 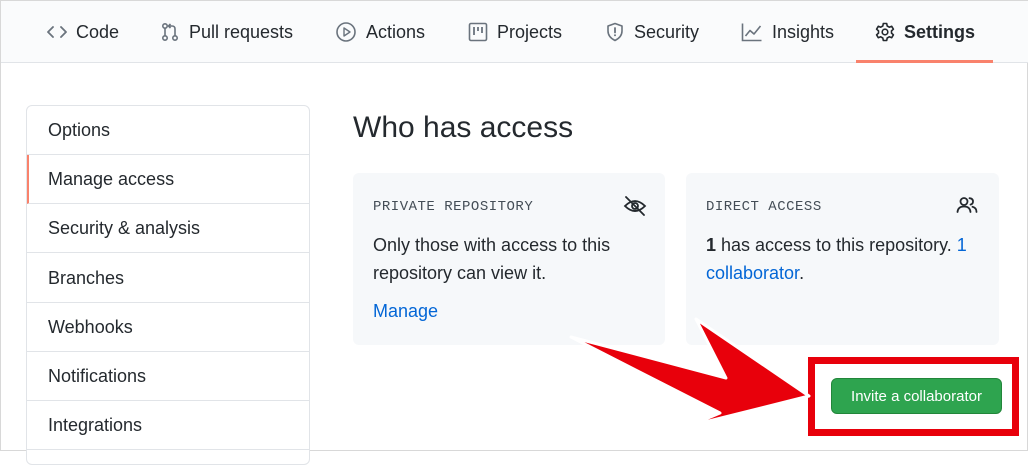 What do you see at coordinates (168, 376) in the screenshot?
I see `sidebar-item-notifications: Notifications` at bounding box center [168, 376].